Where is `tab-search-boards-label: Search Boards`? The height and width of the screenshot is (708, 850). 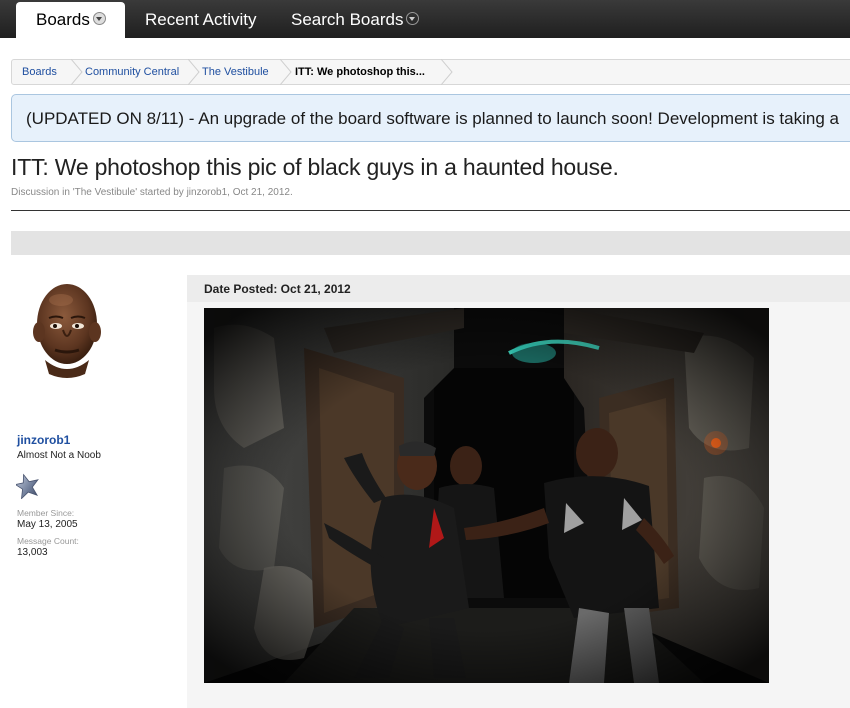
tab-search-boards-label: Search Boards is located at coordinates (347, 19).